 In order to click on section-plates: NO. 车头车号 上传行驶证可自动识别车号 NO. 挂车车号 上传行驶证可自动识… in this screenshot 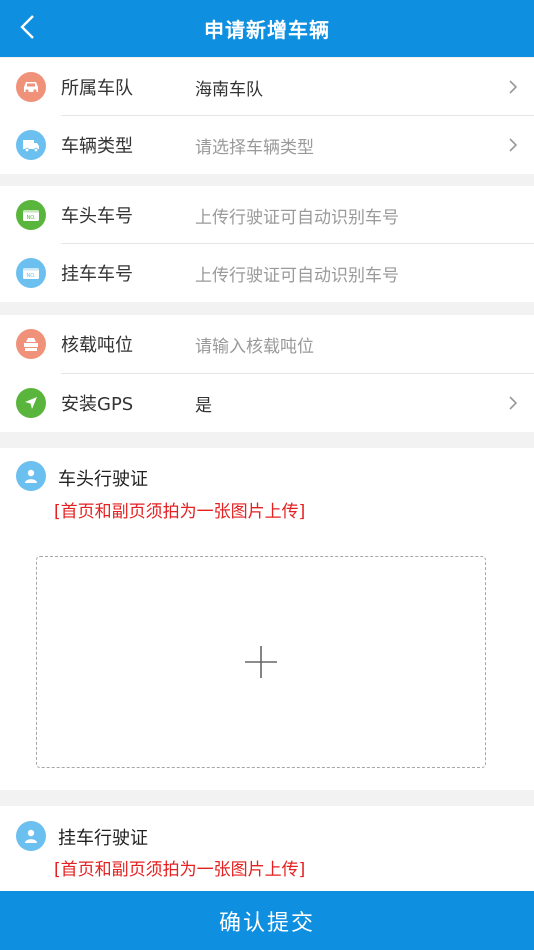, I will do `click(267, 244)`.